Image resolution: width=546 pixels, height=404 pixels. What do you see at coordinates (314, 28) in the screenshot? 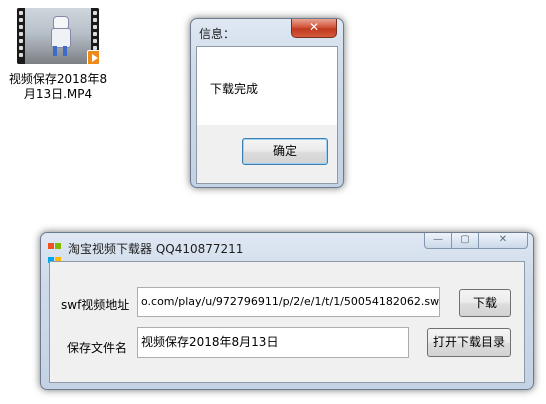
I see `message-box-close-button: ✕` at bounding box center [314, 28].